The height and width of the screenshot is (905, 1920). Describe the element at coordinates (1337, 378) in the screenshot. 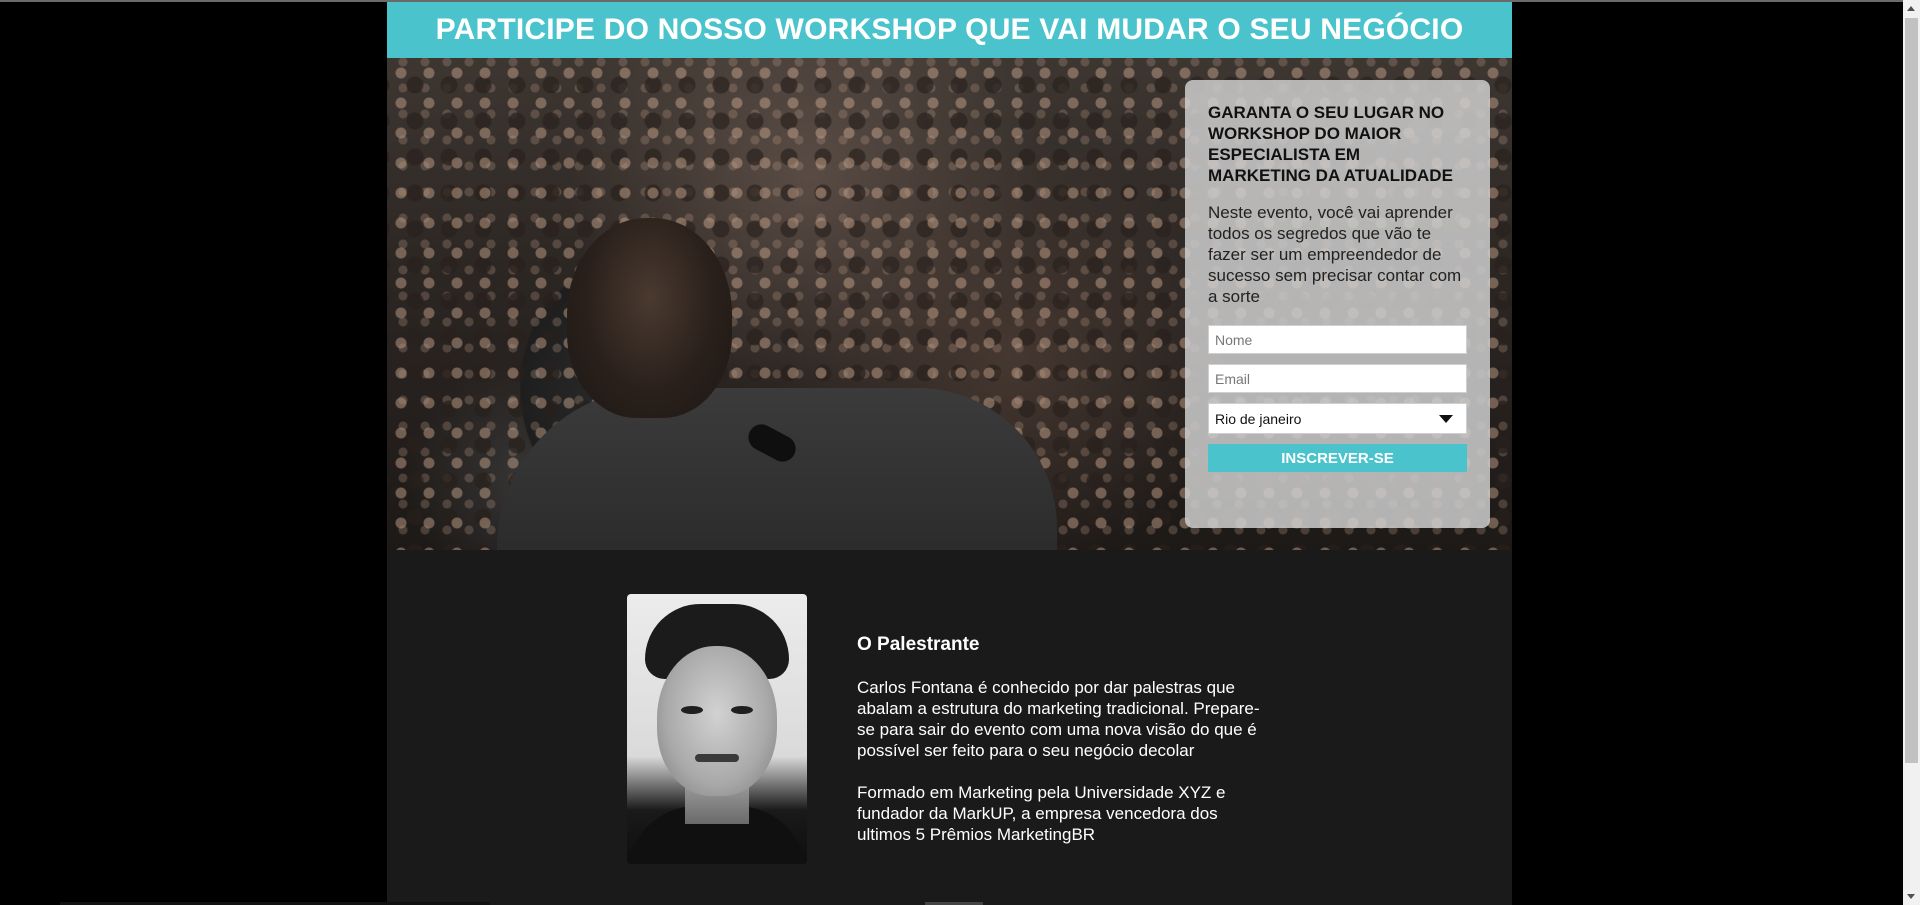

I see `email-input` at that location.